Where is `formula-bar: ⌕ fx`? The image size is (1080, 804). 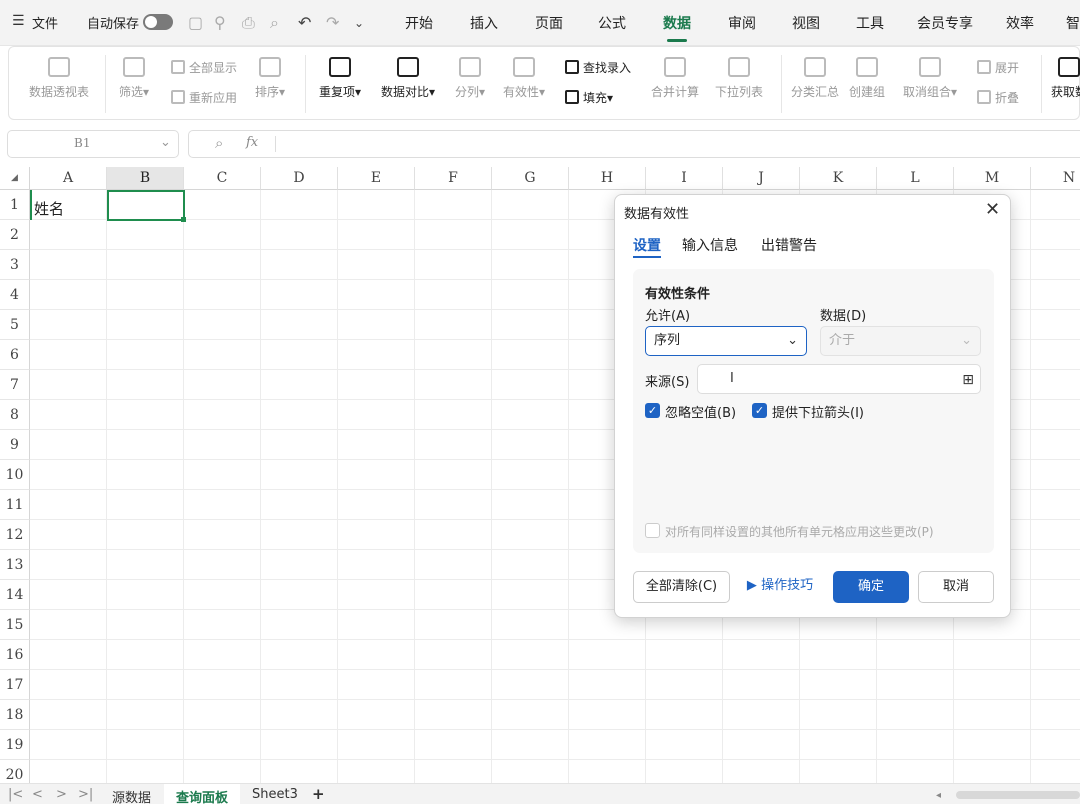
formula-bar: ⌕ fx is located at coordinates (634, 144).